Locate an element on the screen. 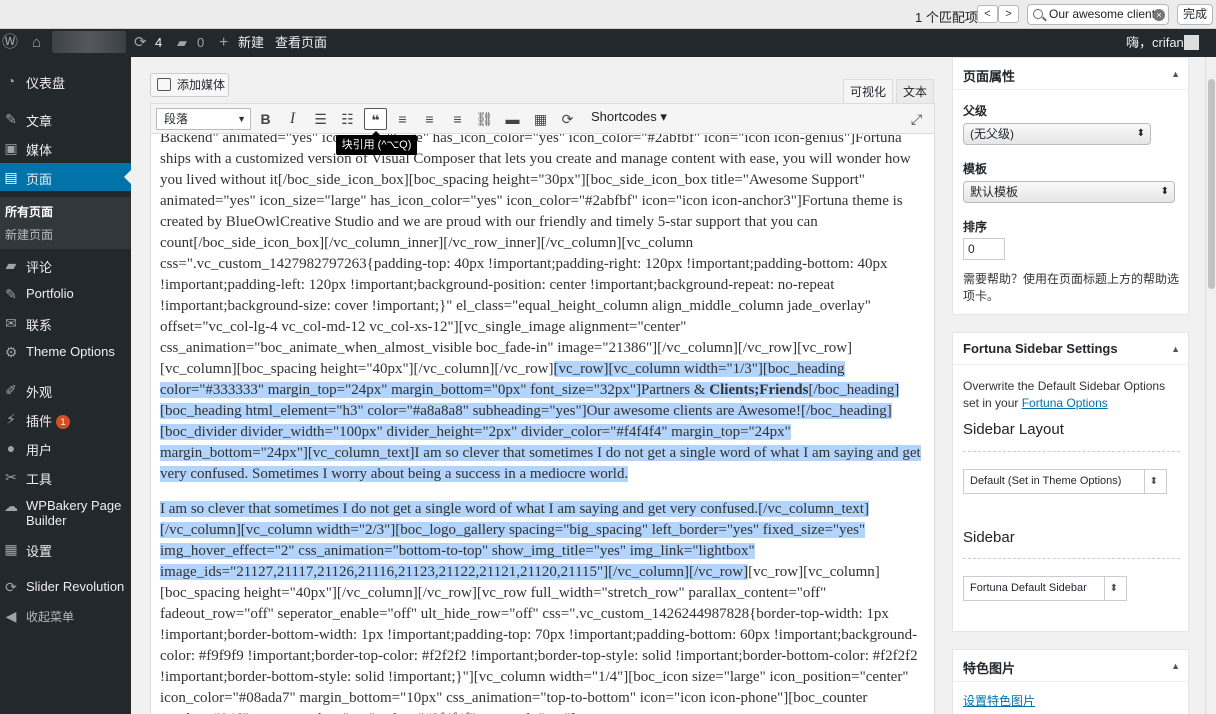 This screenshot has width=1216, height=714. submenu-new-page: 新建页面 is located at coordinates (29, 234).